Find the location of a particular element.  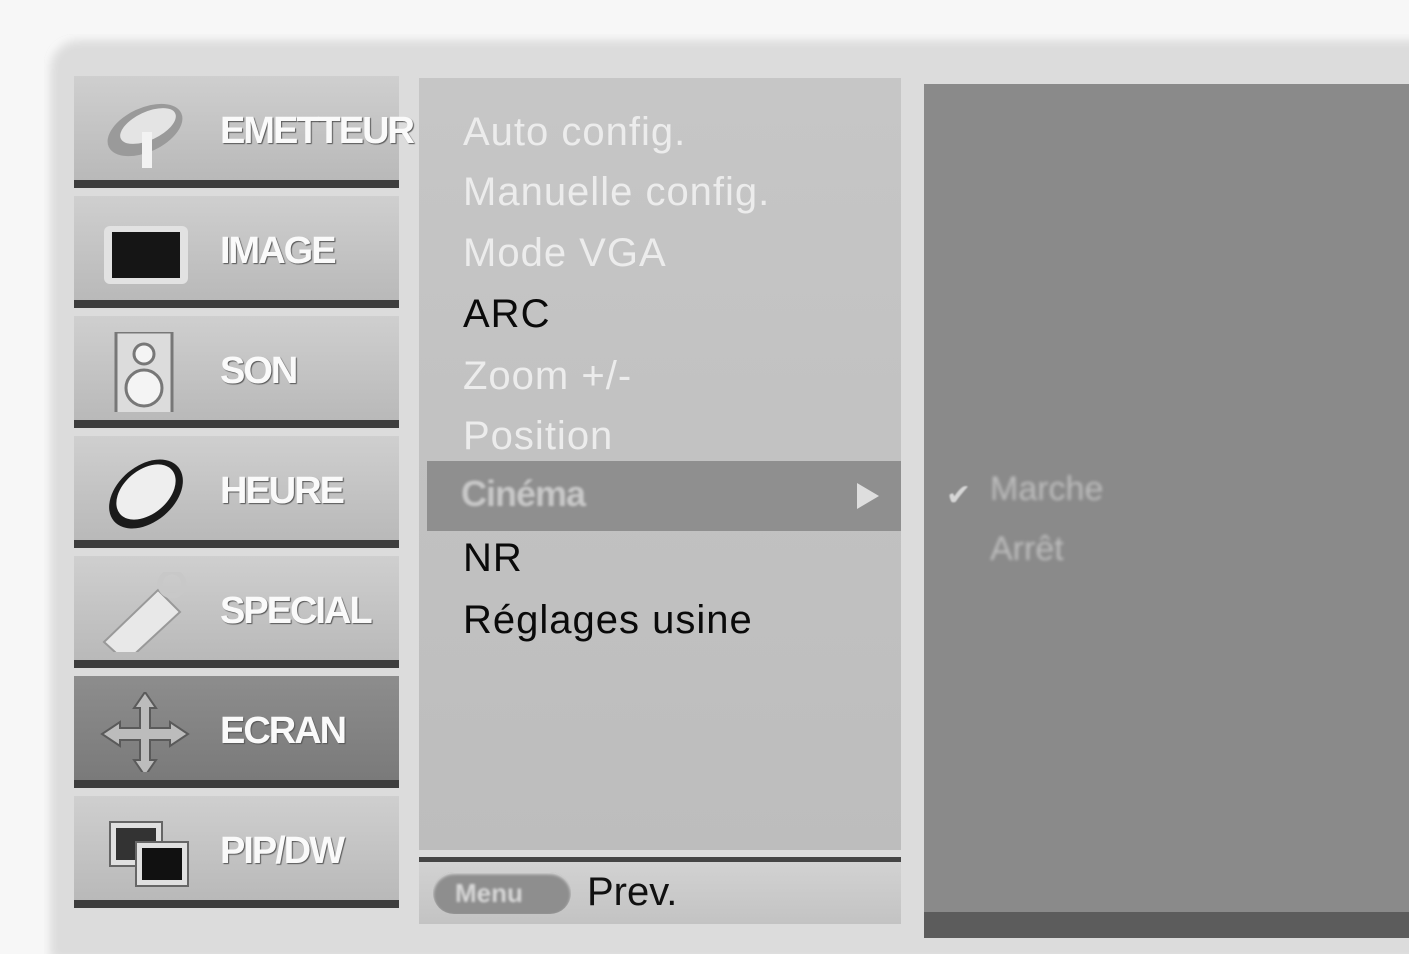

clock-icon is located at coordinates (145, 492).